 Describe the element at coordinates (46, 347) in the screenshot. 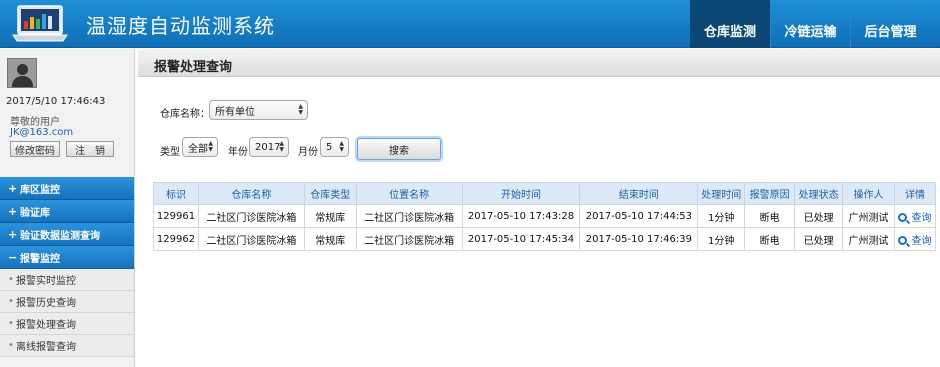

I see `submenu-label: 离线报警查询` at that location.